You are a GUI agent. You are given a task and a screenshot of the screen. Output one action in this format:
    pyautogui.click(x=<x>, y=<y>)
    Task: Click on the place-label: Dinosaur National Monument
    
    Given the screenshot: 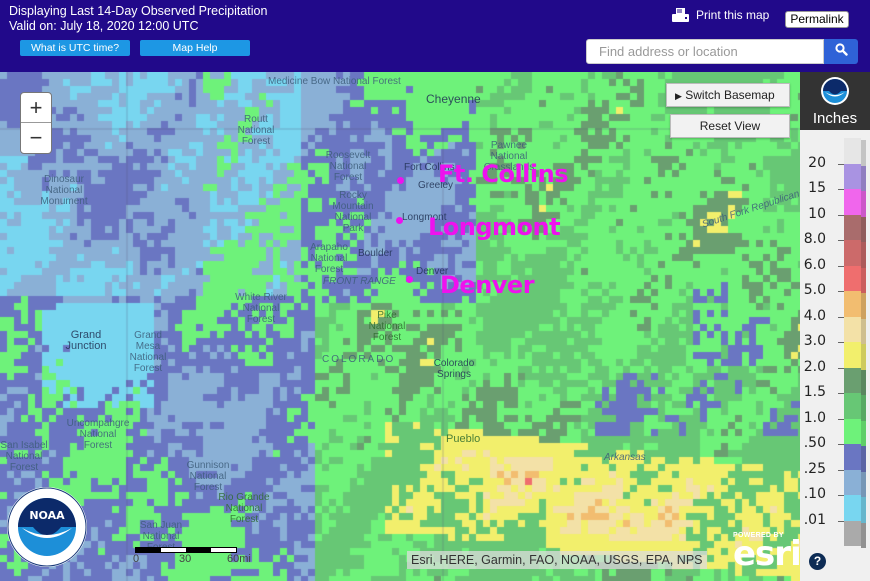 What is the action you would take?
    pyautogui.click(x=64, y=190)
    